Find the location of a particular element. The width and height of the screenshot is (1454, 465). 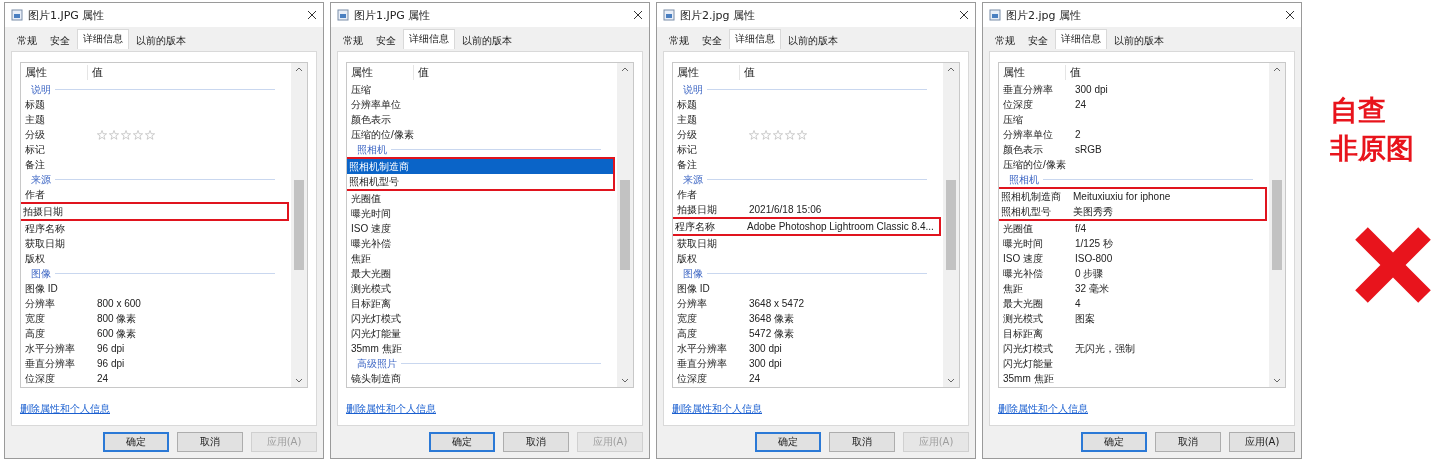

property-row: 曝光补偿 0 步骤 is located at coordinates (1134, 273).